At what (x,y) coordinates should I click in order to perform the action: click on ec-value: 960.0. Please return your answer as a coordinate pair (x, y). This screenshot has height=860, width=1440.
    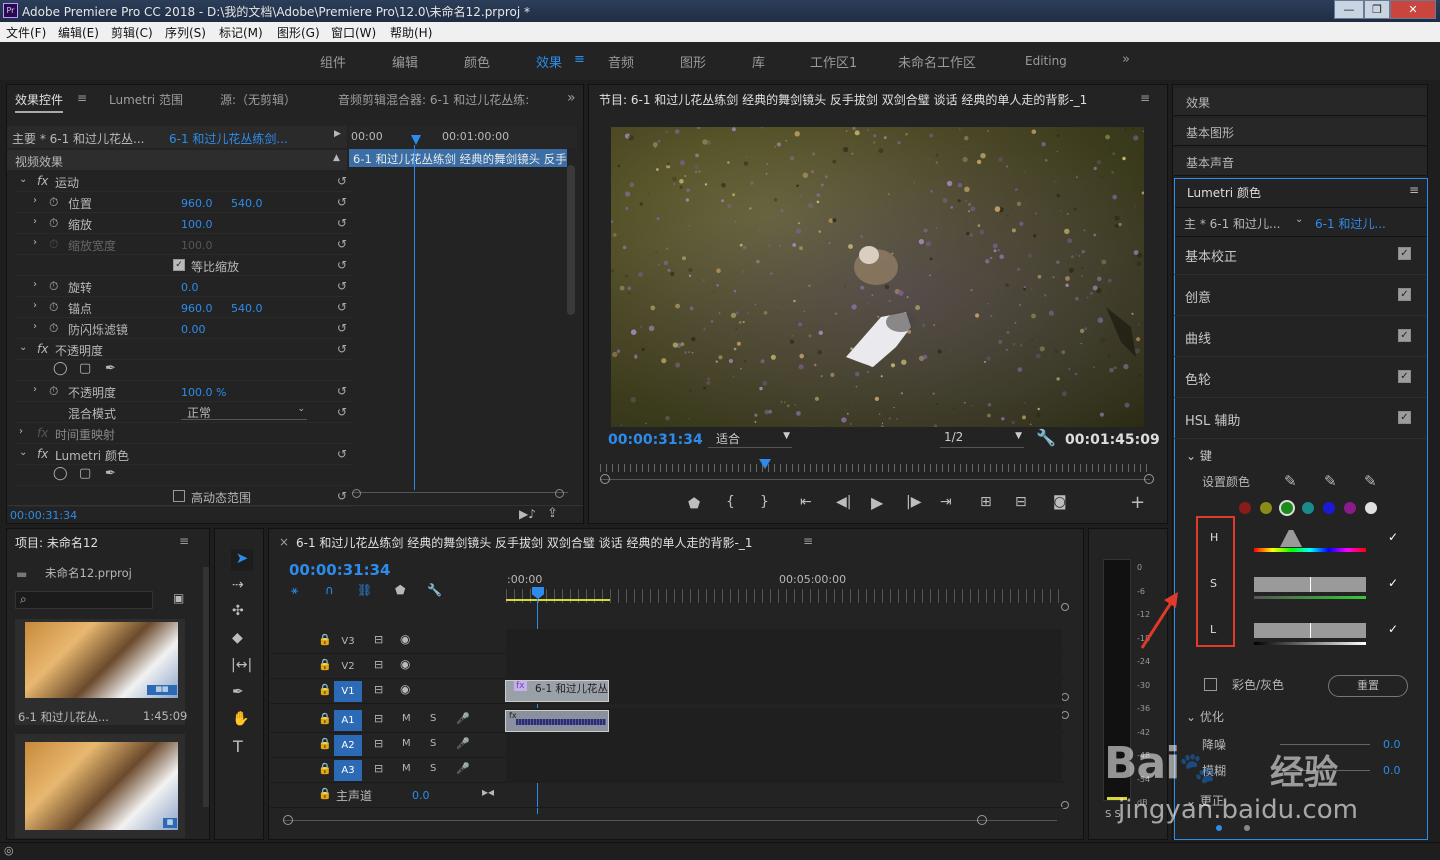
    Looking at the image, I should click on (197, 203).